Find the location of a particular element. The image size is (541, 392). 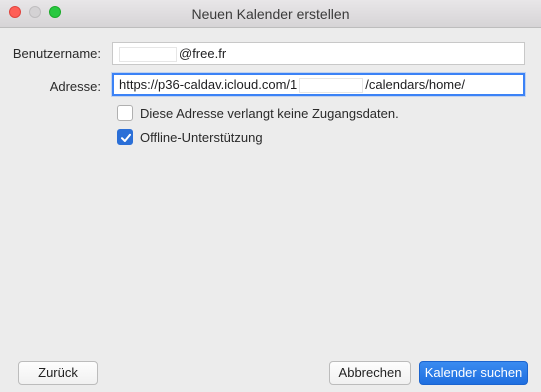

back-button: Zurück is located at coordinates (58, 373).